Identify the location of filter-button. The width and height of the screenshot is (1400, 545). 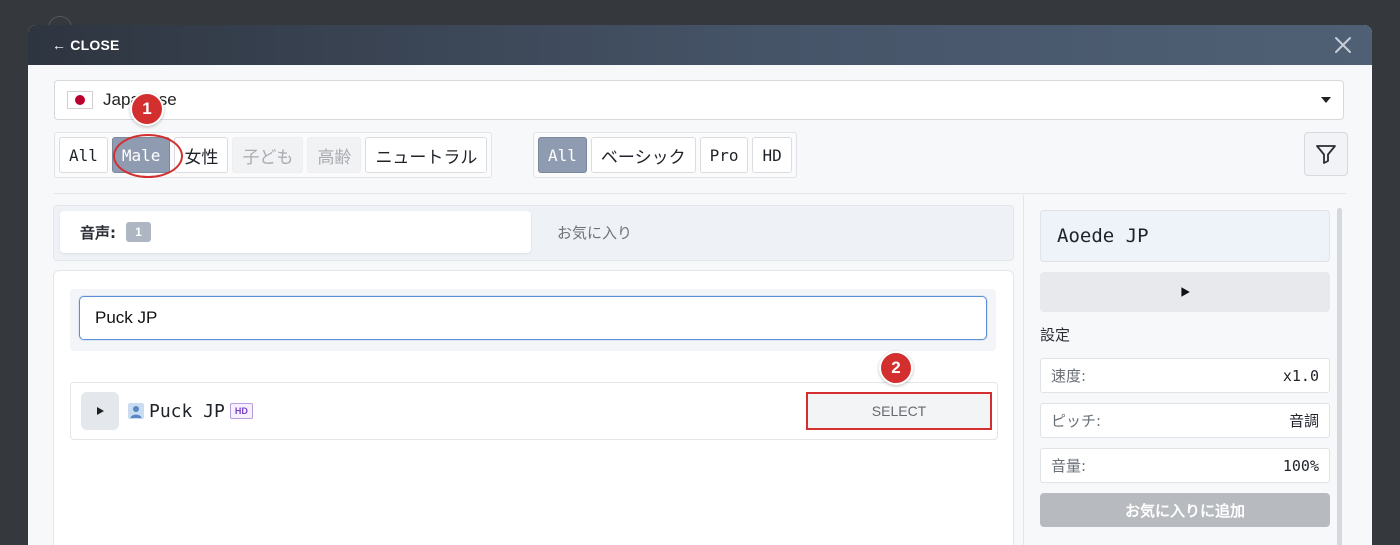
(1326, 154).